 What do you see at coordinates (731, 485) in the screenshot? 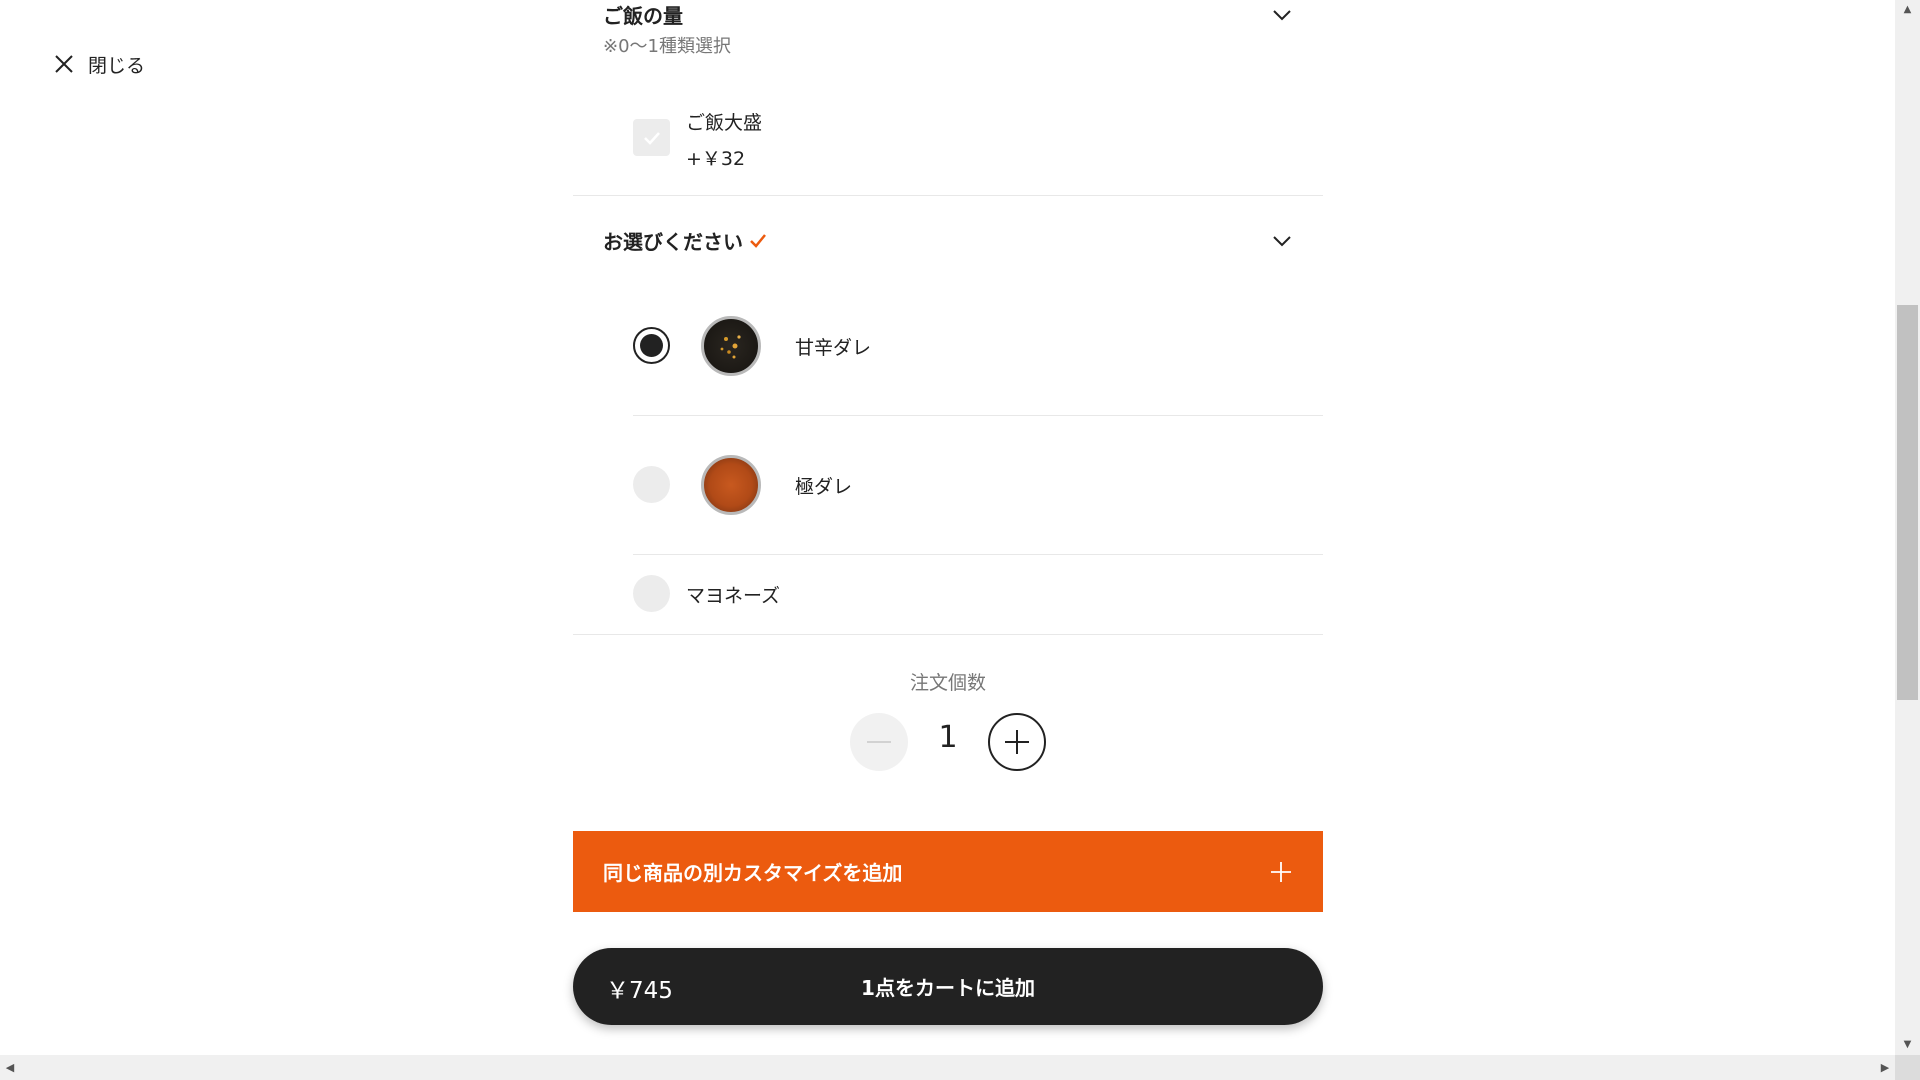
I see `kiwami-sauce-image` at bounding box center [731, 485].